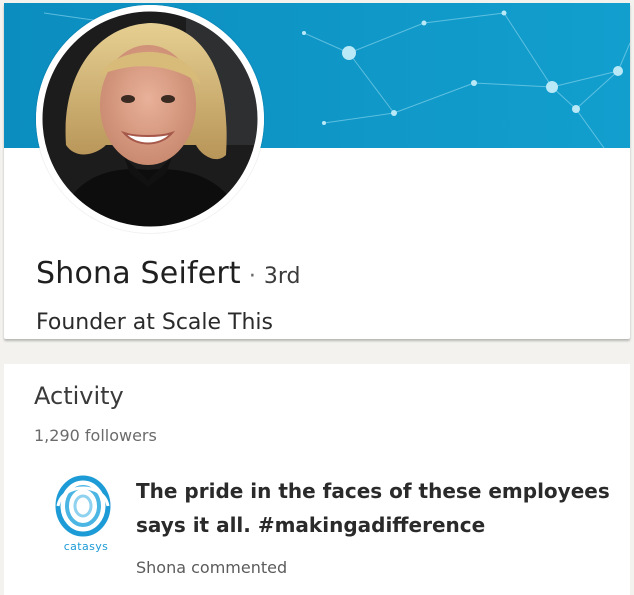 This screenshot has height=595, width=634. What do you see at coordinates (150, 119) in the screenshot?
I see `profile-avatar` at bounding box center [150, 119].